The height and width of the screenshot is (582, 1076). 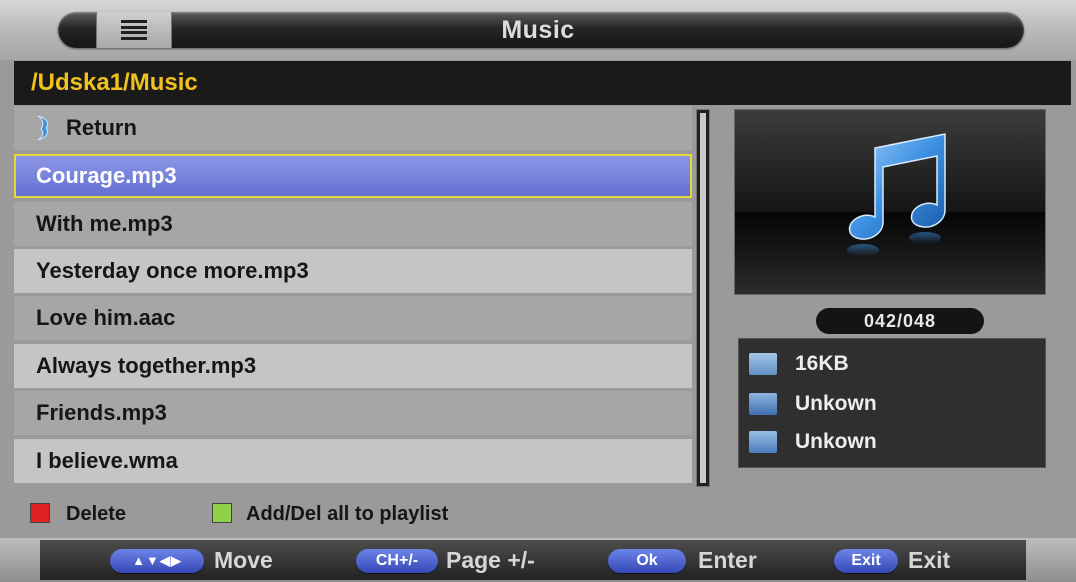 I want to click on red-key-icon, so click(x=40, y=513).